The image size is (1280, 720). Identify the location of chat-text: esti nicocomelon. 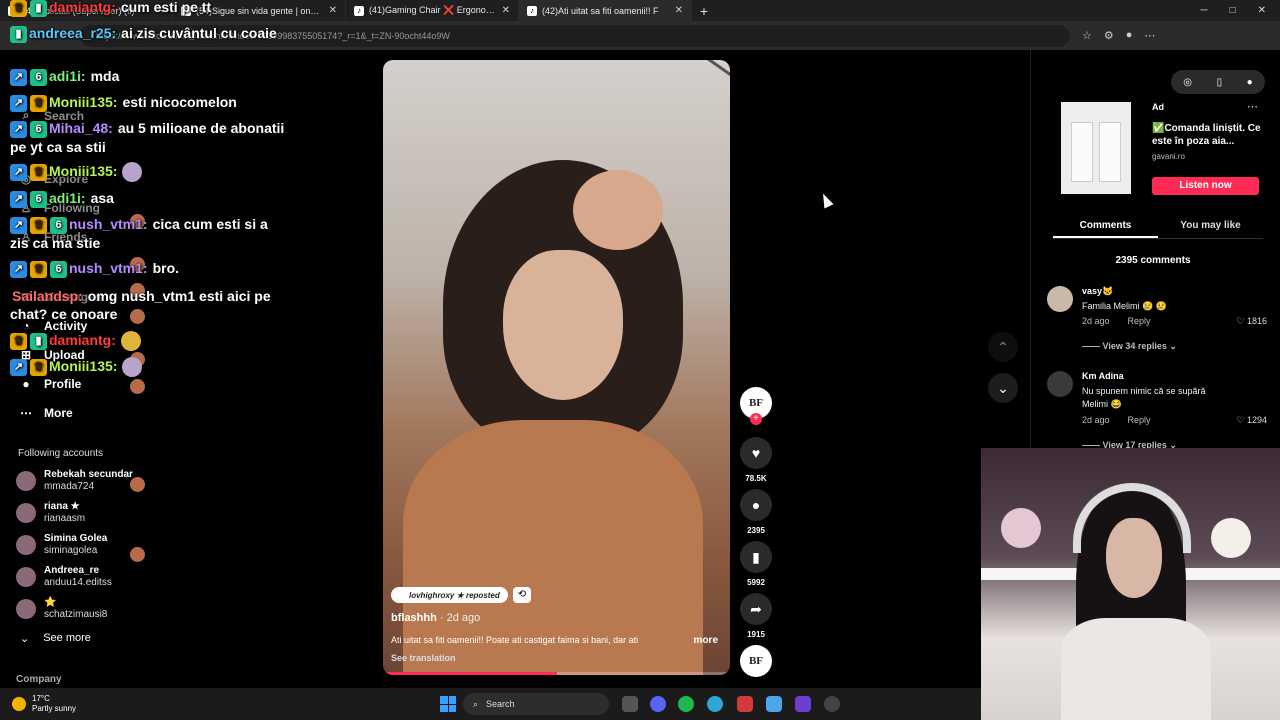
(179, 102).